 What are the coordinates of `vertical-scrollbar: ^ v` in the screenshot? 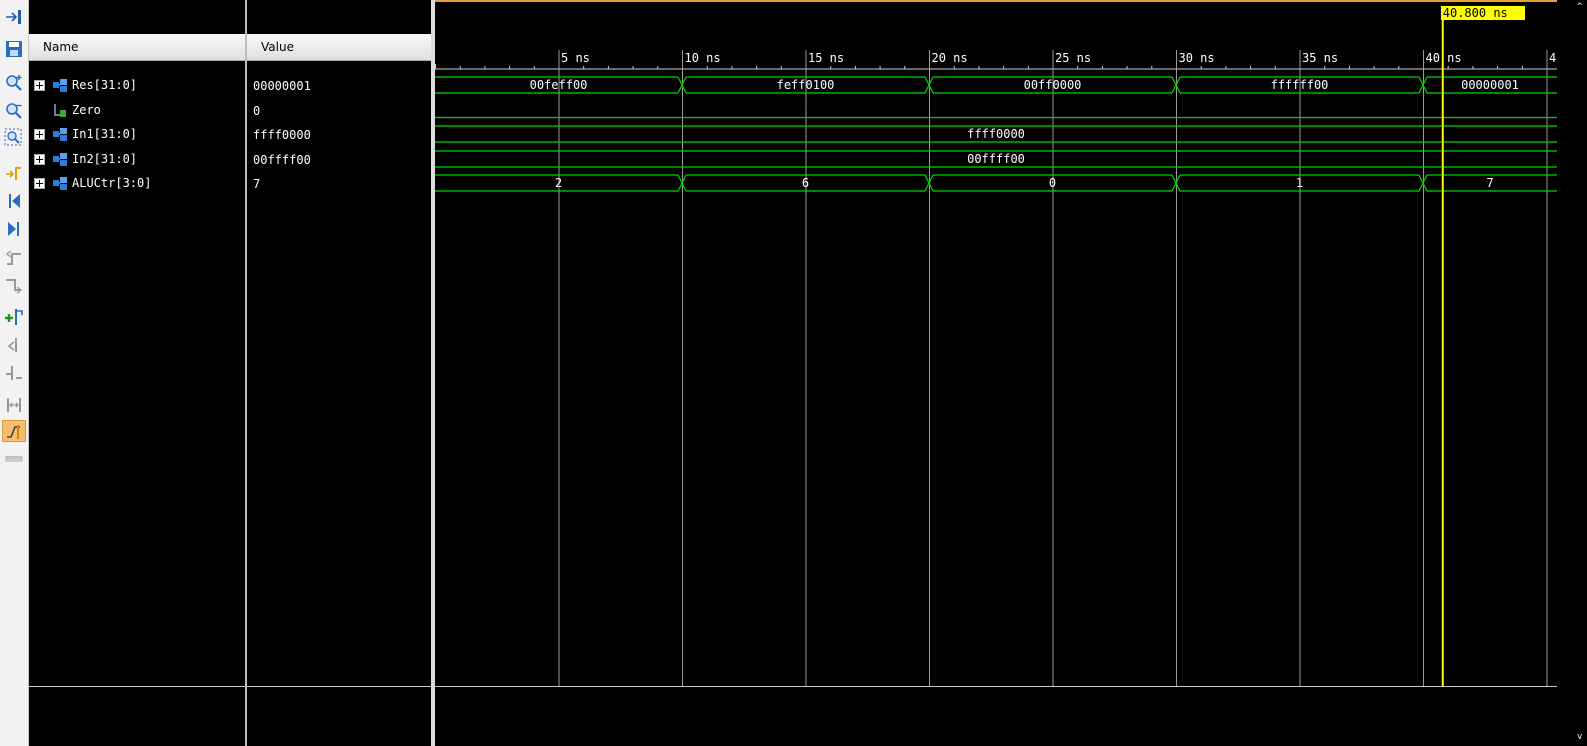 It's located at (1572, 373).